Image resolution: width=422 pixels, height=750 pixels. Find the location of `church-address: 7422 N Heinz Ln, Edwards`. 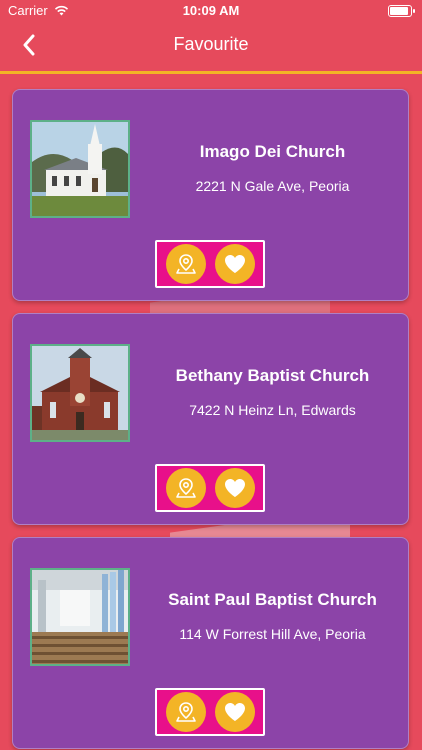

church-address: 7422 N Heinz Ln, Edwards is located at coordinates (272, 410).